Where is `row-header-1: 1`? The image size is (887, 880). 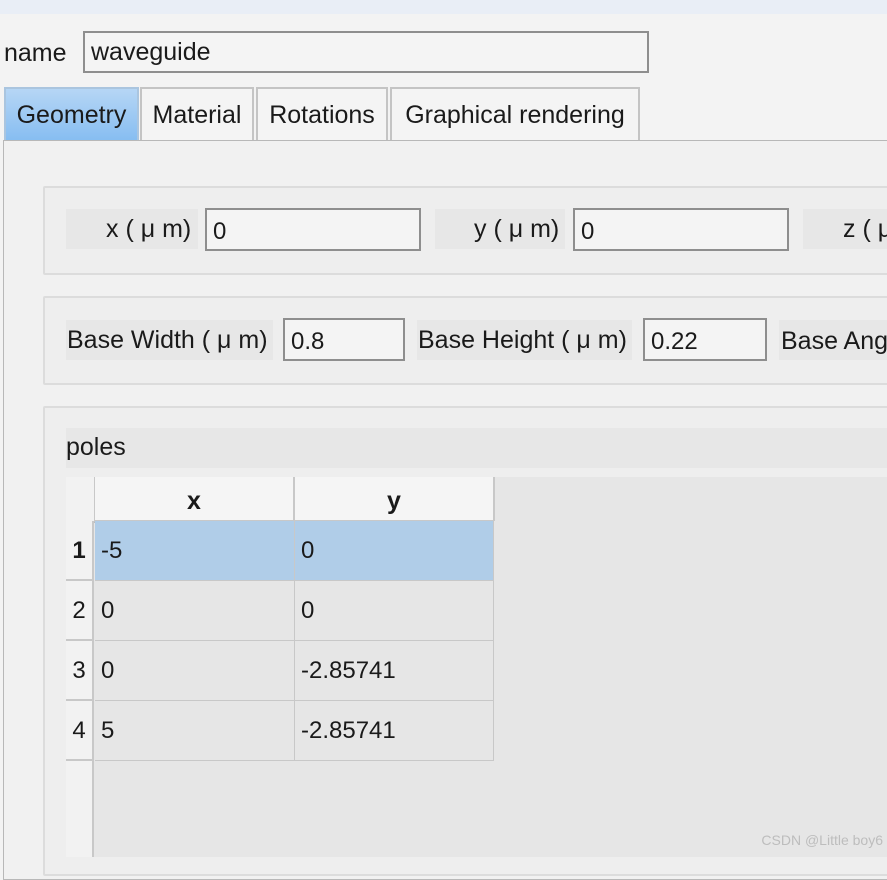
row-header-1: 1 is located at coordinates (80, 551).